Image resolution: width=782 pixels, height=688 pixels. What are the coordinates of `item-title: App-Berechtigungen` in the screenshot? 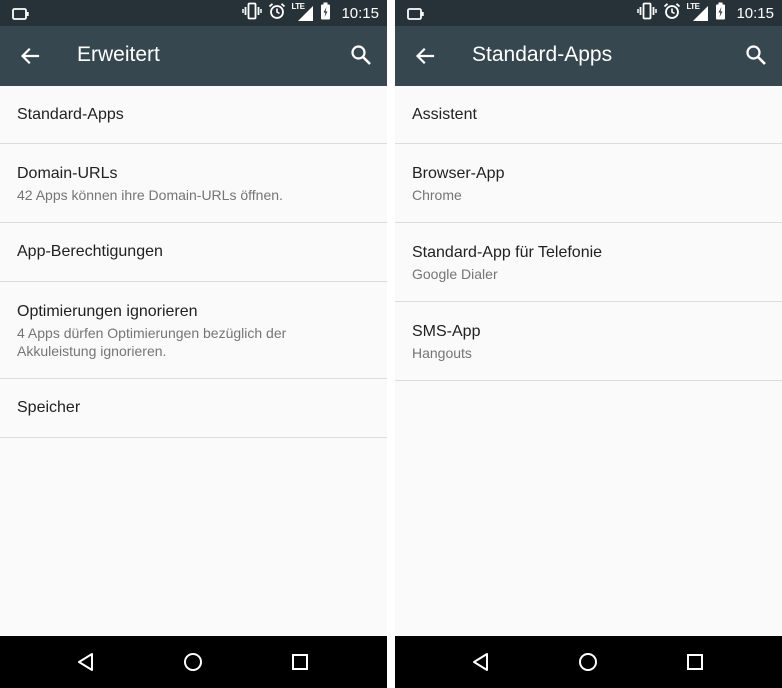 It's located at (90, 251).